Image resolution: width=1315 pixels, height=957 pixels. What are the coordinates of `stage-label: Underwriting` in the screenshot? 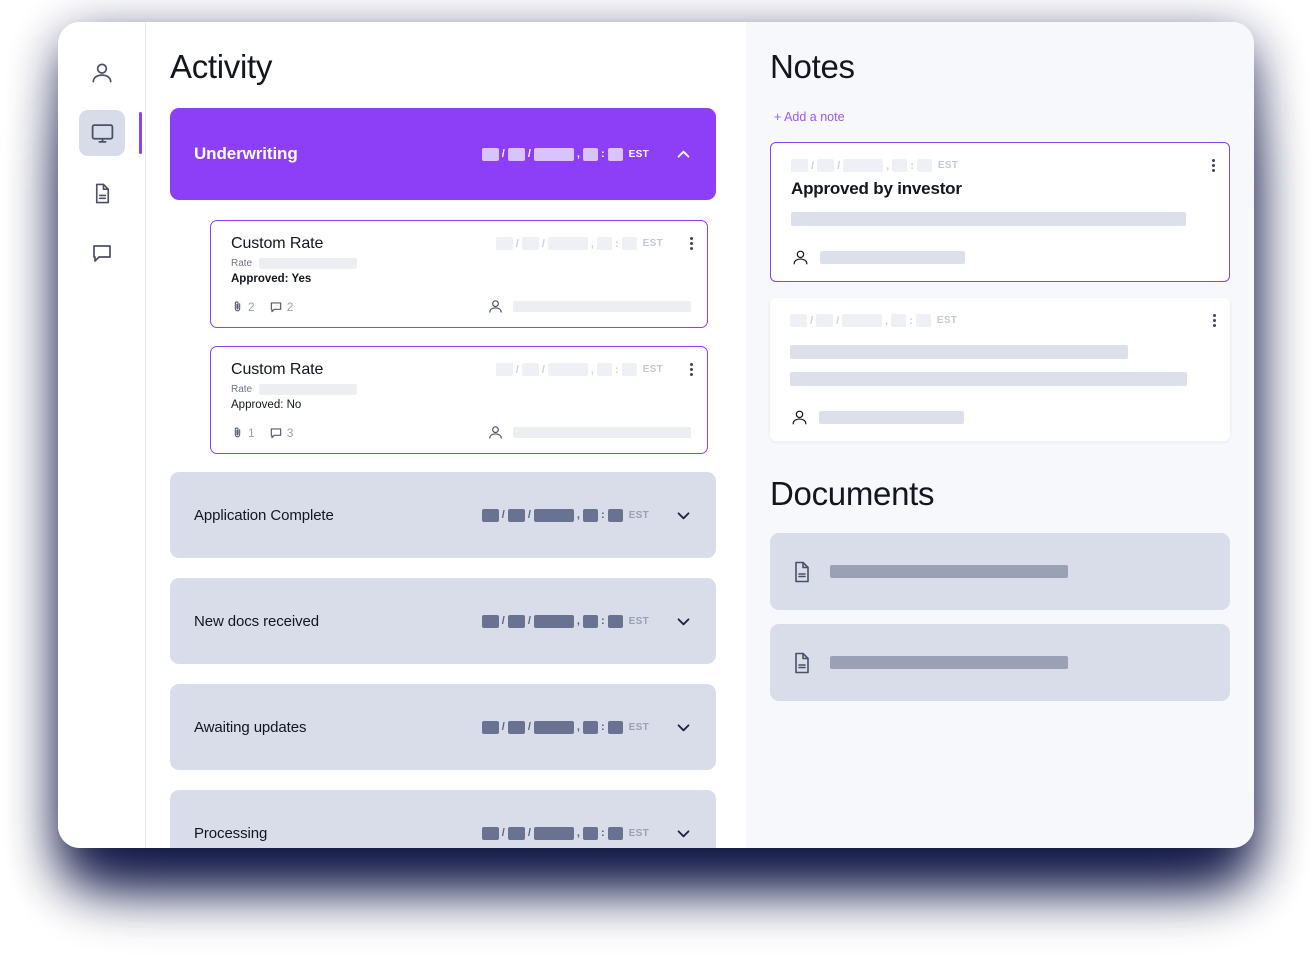 It's located at (246, 153).